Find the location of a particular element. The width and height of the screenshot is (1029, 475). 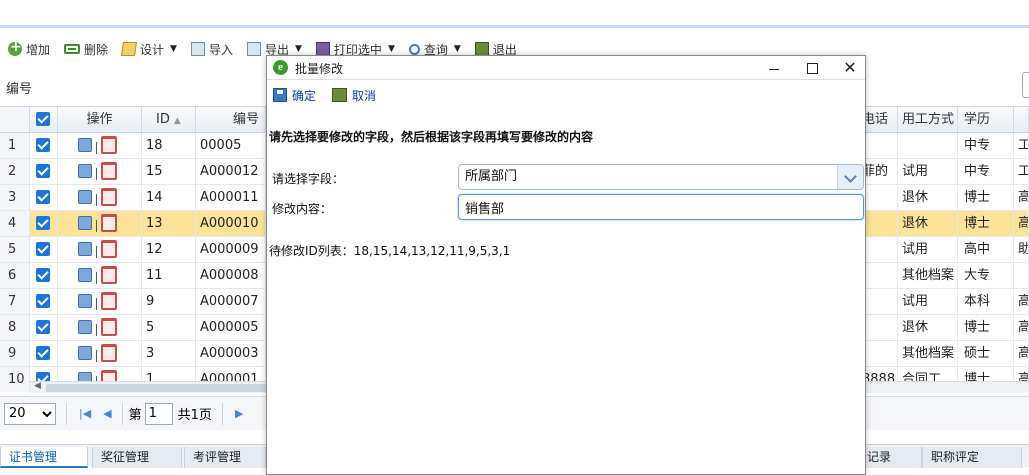

header-select-all is located at coordinates (44, 119).